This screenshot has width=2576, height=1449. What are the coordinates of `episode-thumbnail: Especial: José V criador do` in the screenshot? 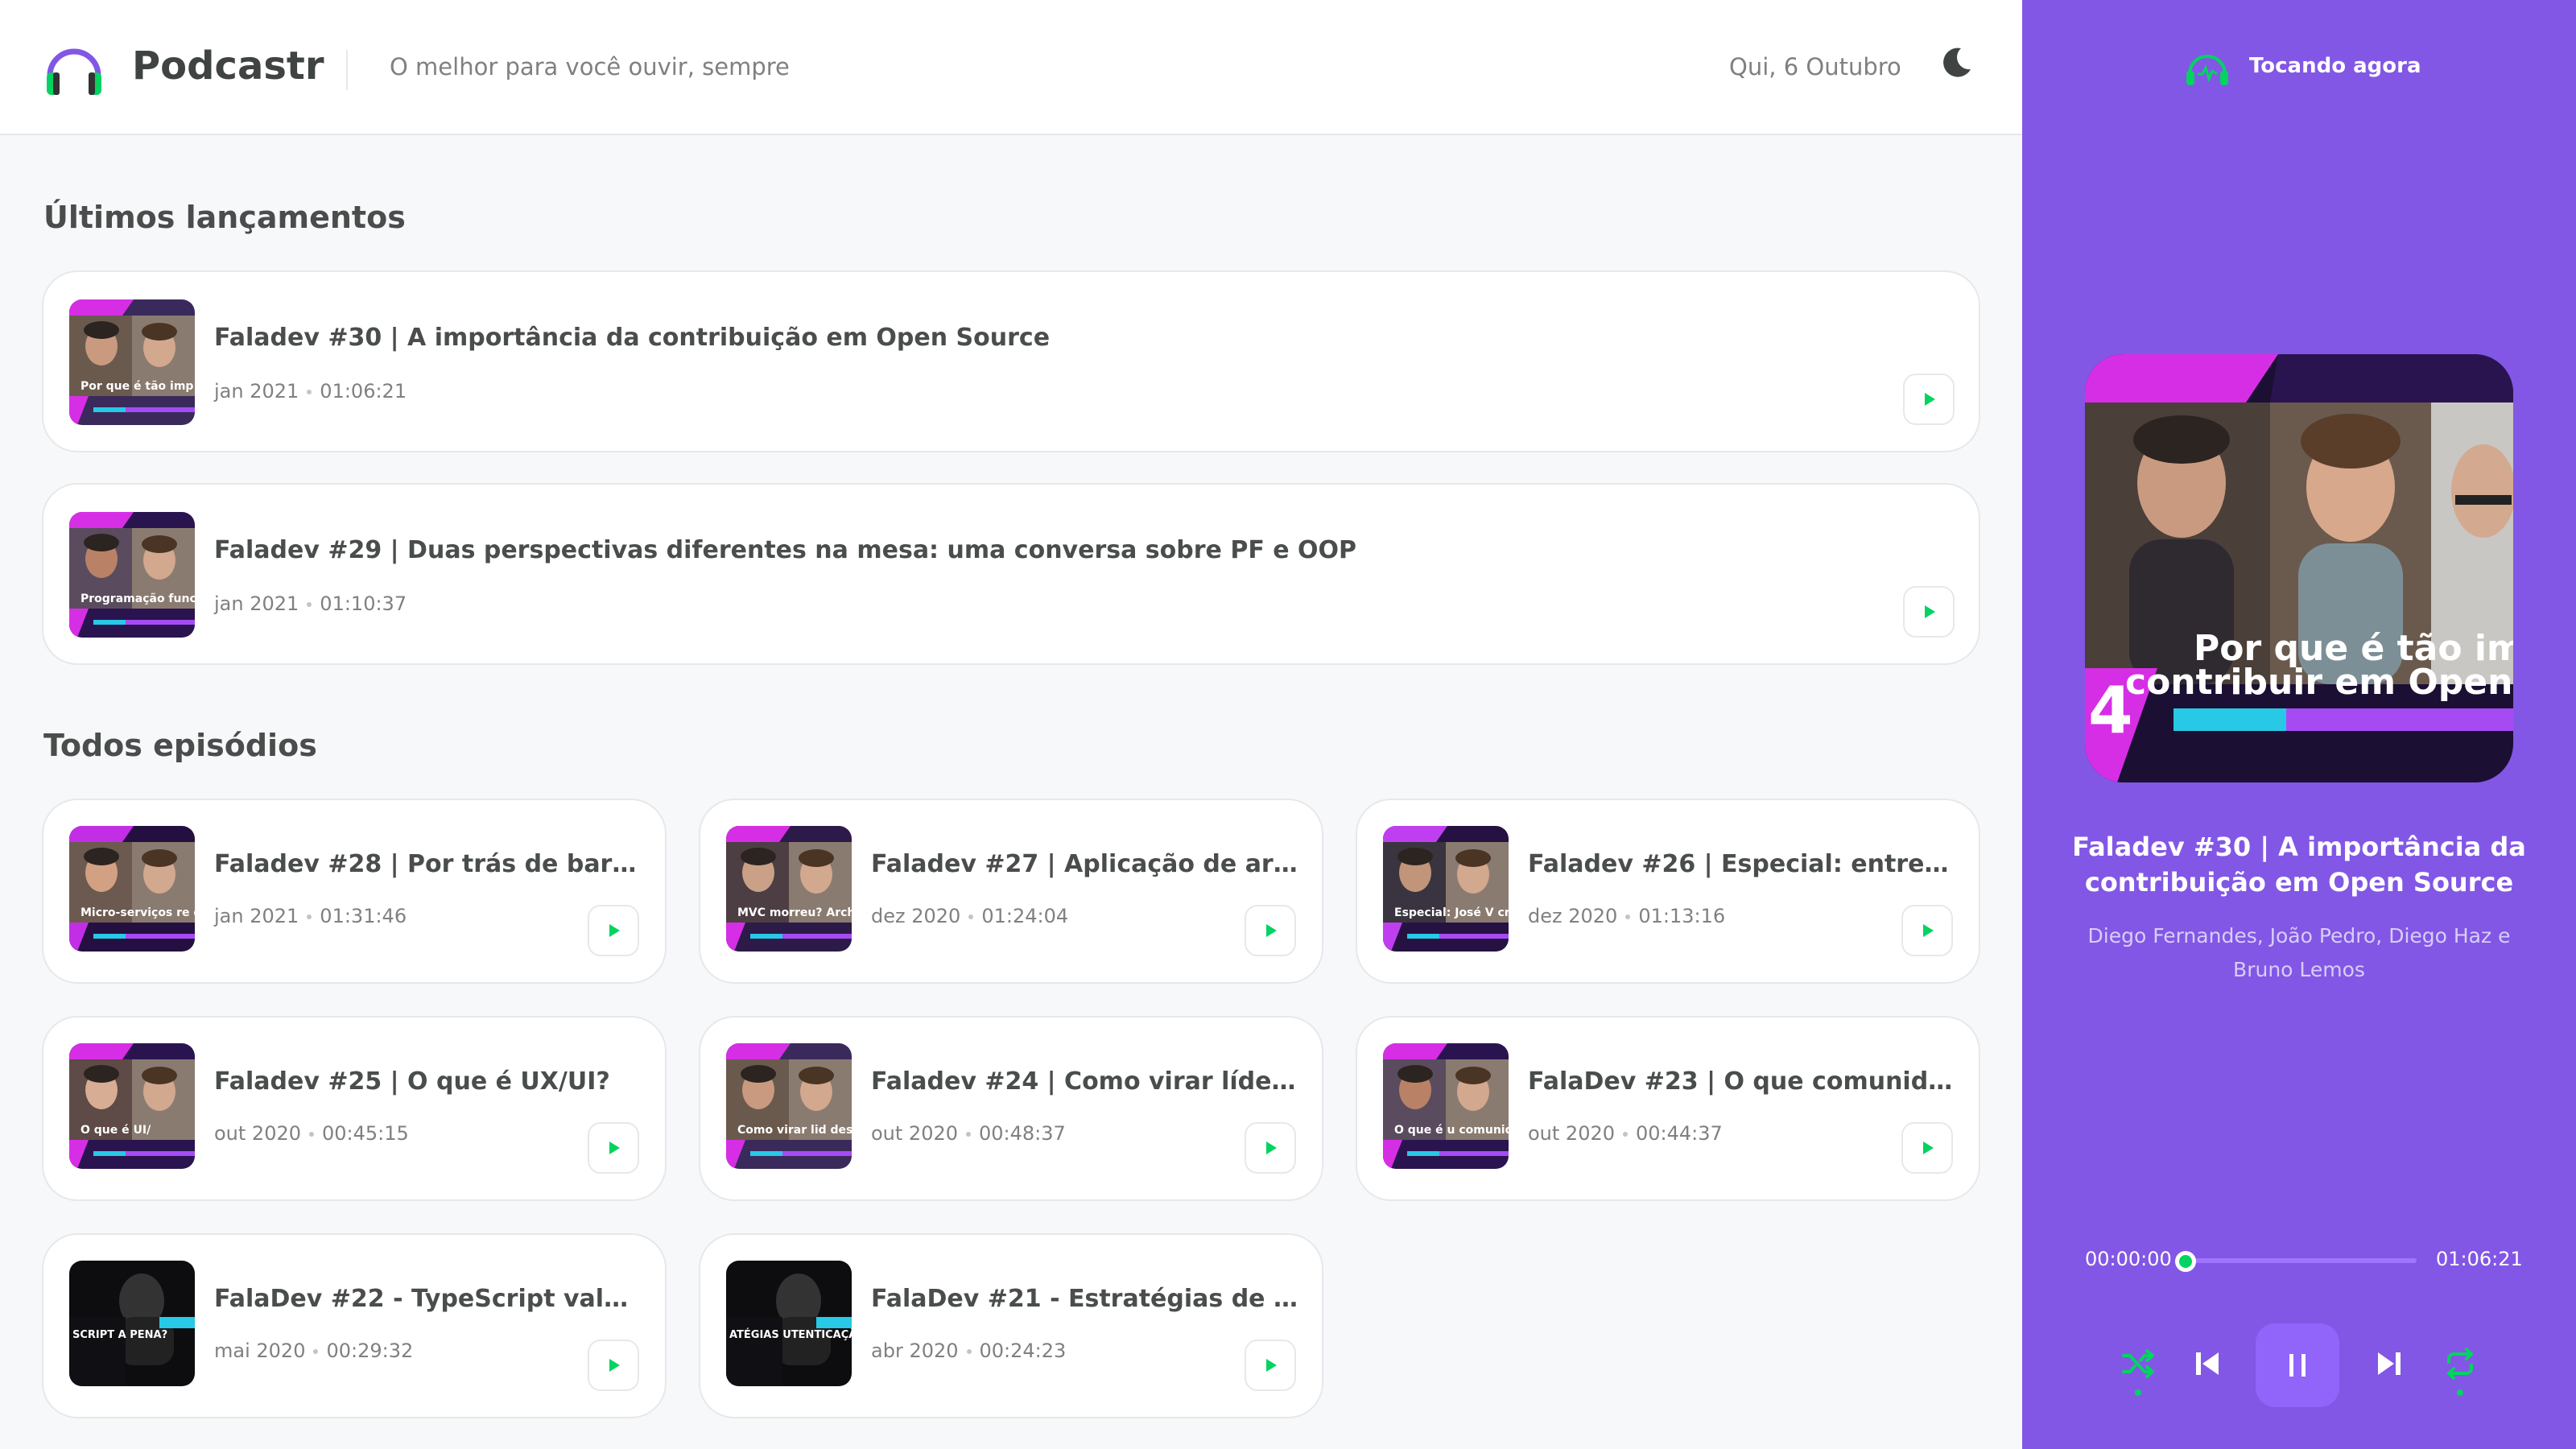 It's located at (1446, 889).